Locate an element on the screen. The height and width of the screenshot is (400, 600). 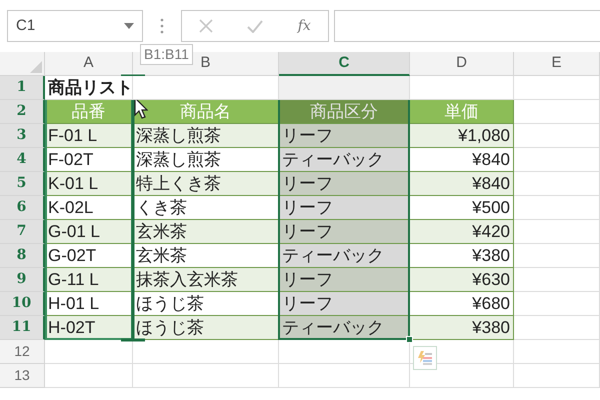
column-heading: 商品区分 is located at coordinates (344, 112).